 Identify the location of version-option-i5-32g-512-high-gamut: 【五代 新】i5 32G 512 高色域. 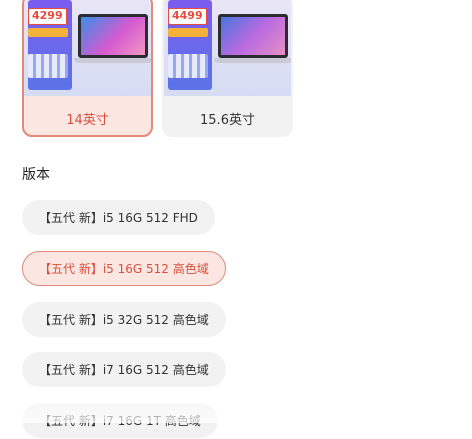
(124, 319).